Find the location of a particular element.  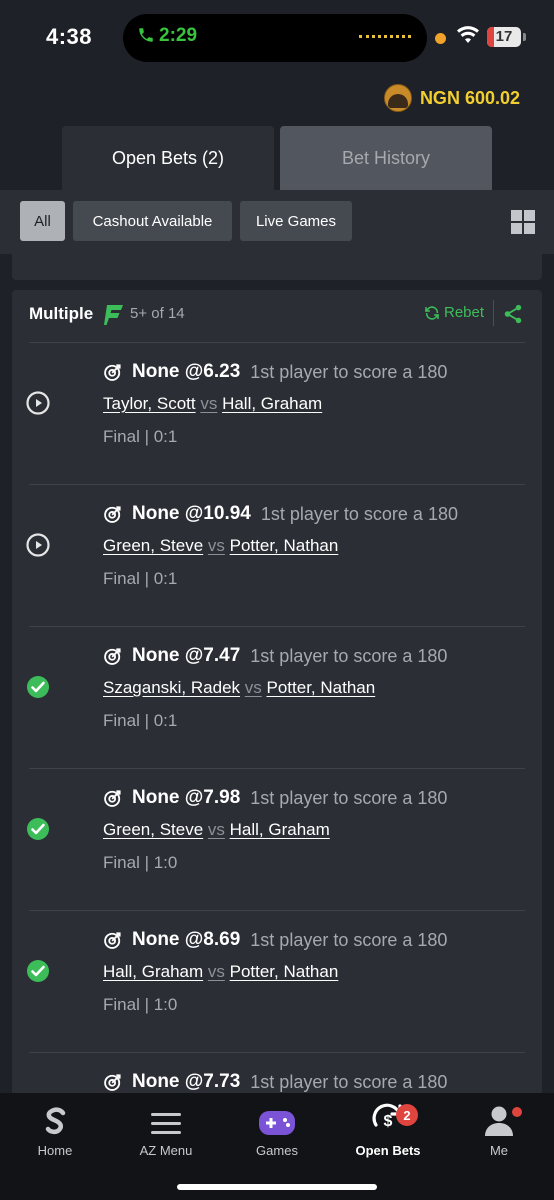

dynamic-island: 2:29 is located at coordinates (275, 38).